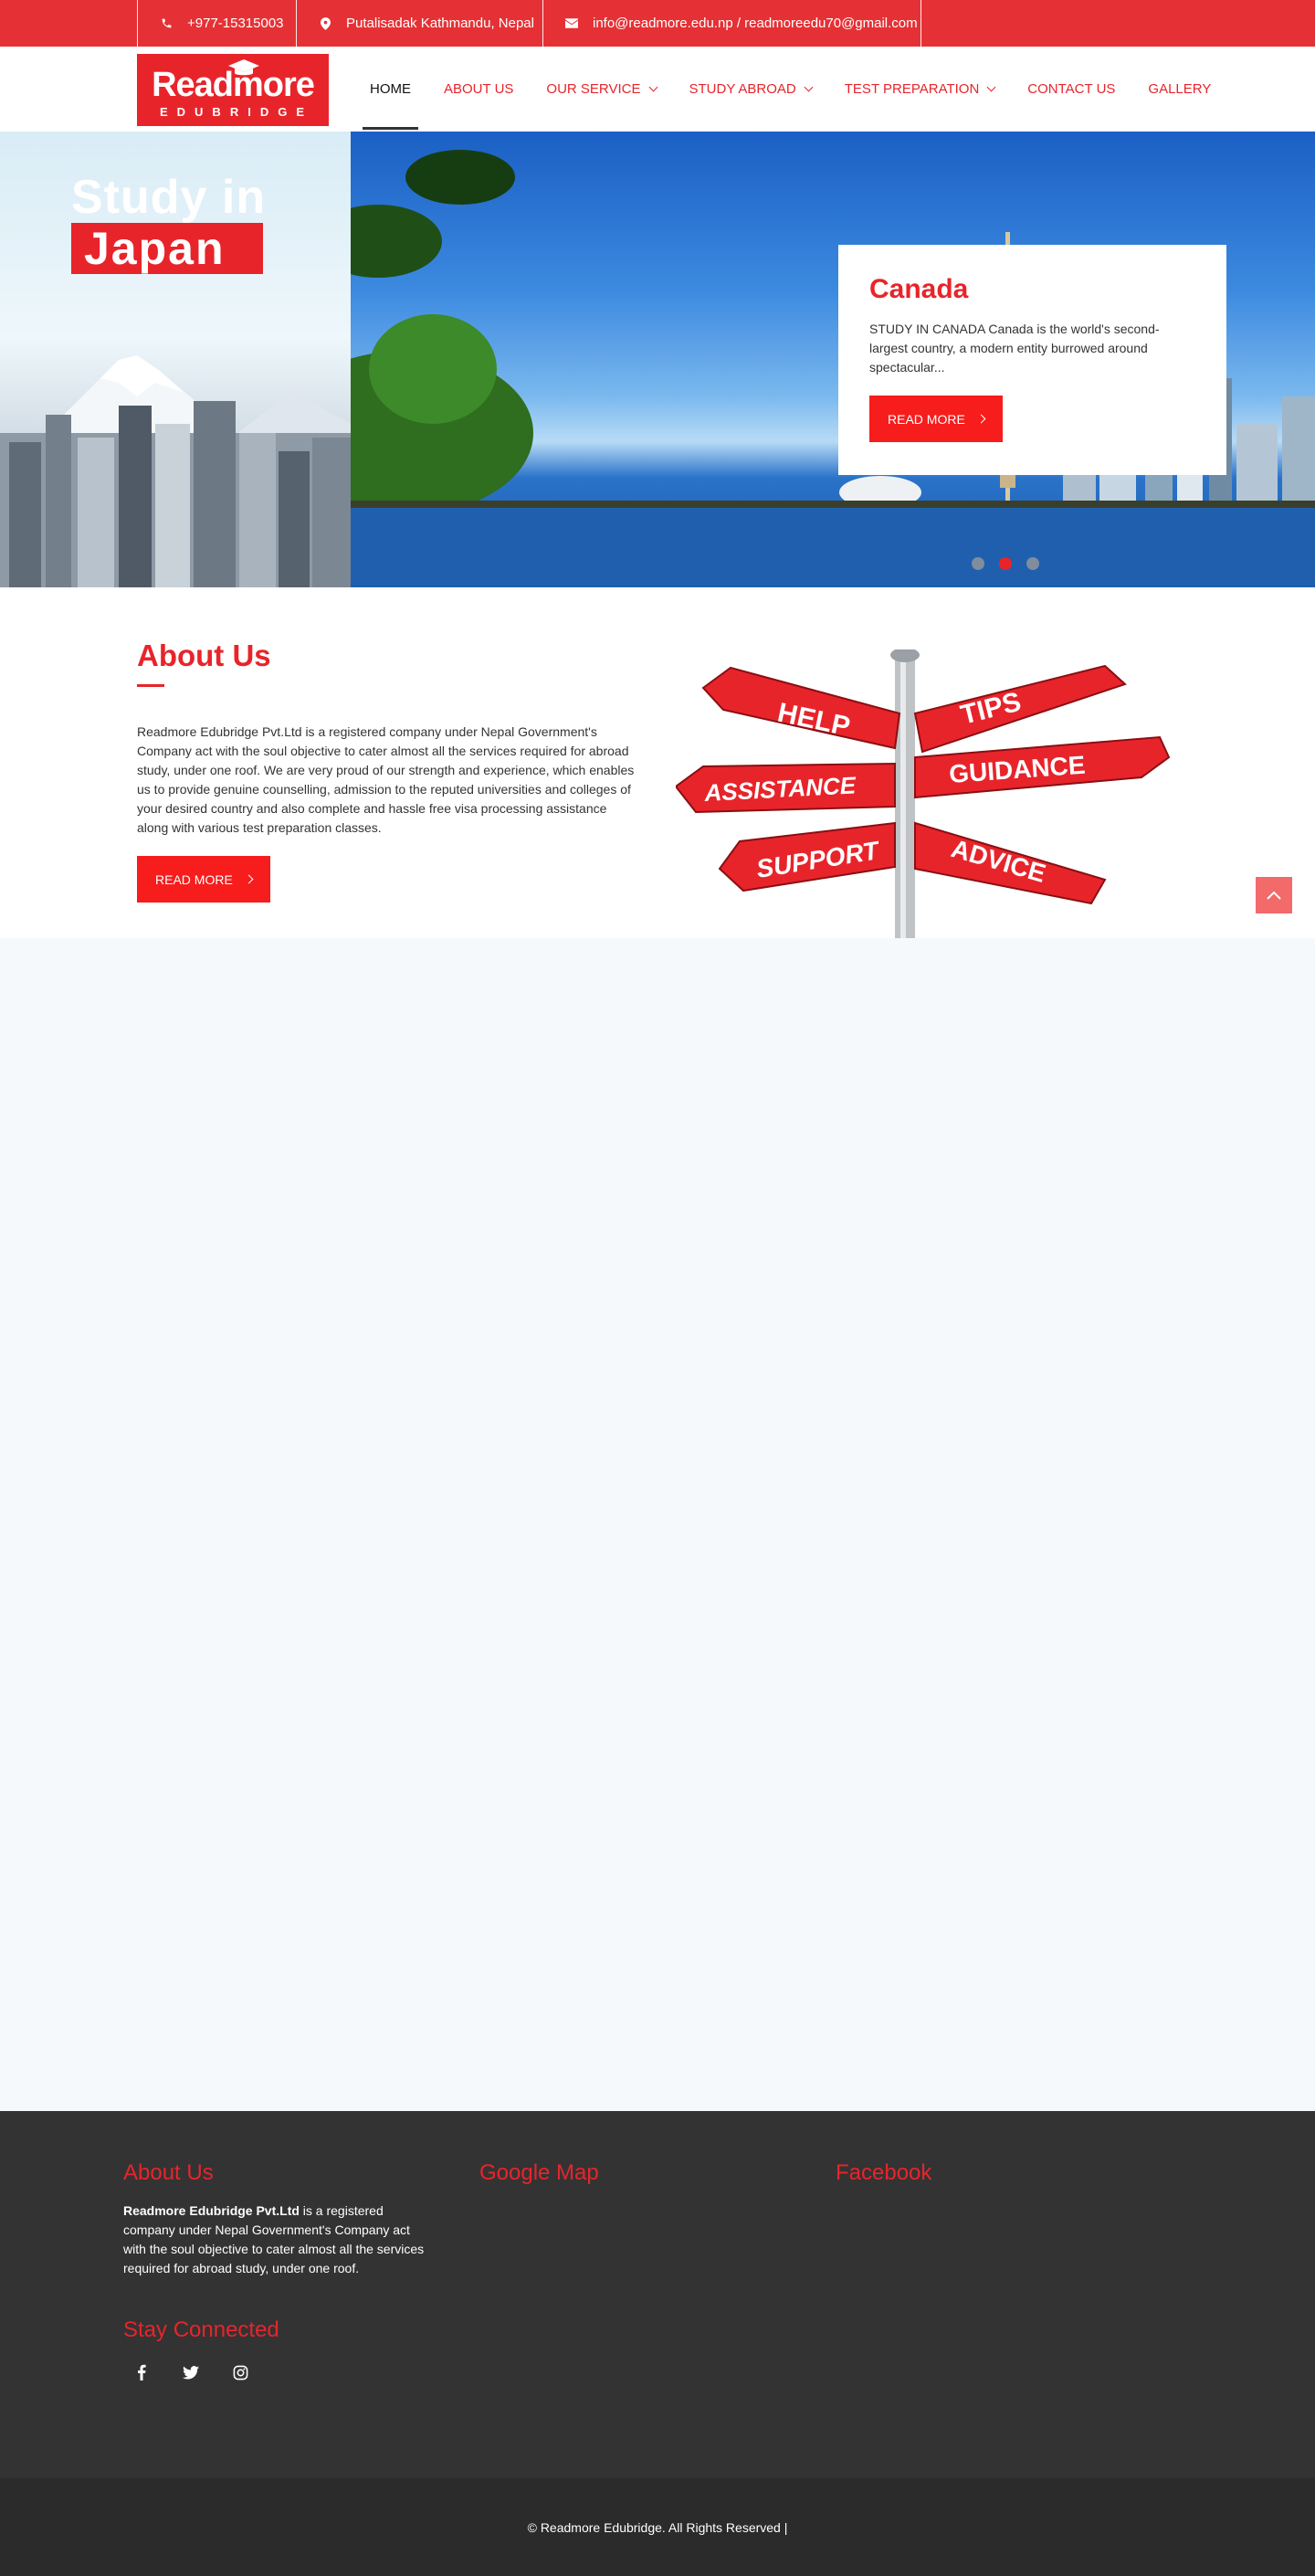 The image size is (1315, 2576). Describe the element at coordinates (175, 359) in the screenshot. I see `japan-slide-image: Study in Japan` at that location.